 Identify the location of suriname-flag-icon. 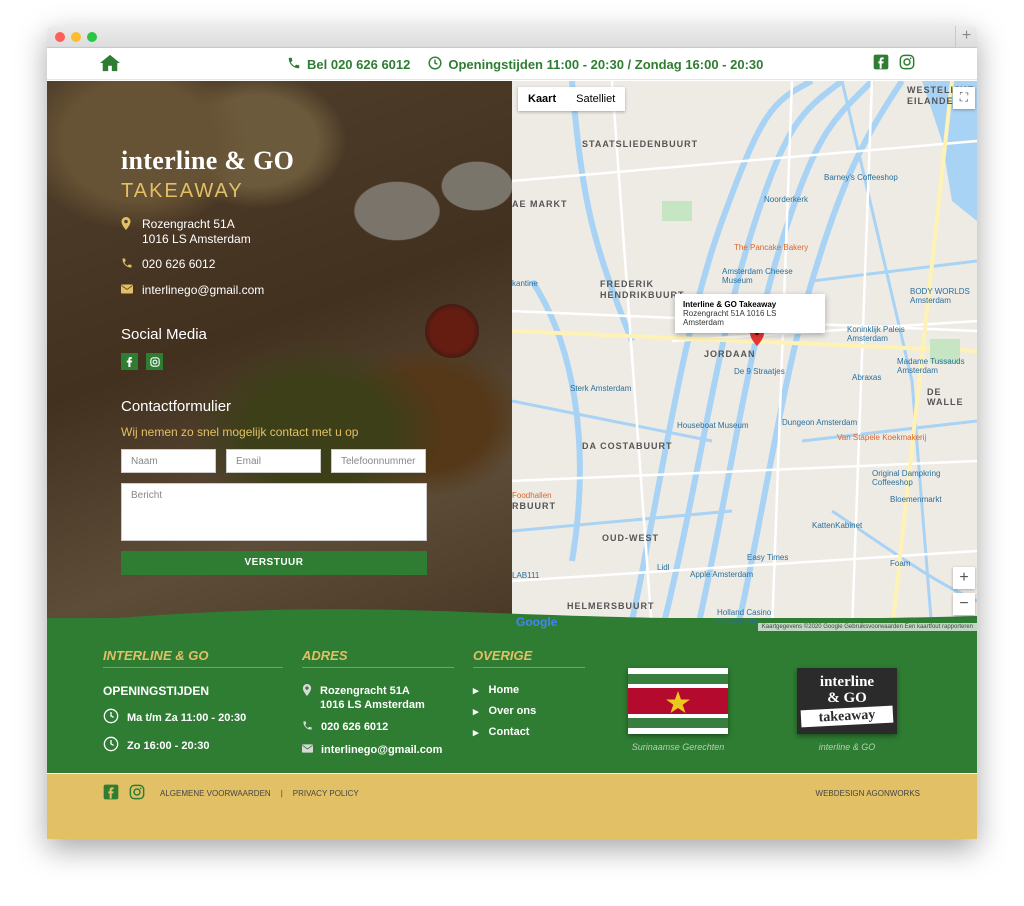
(678, 701).